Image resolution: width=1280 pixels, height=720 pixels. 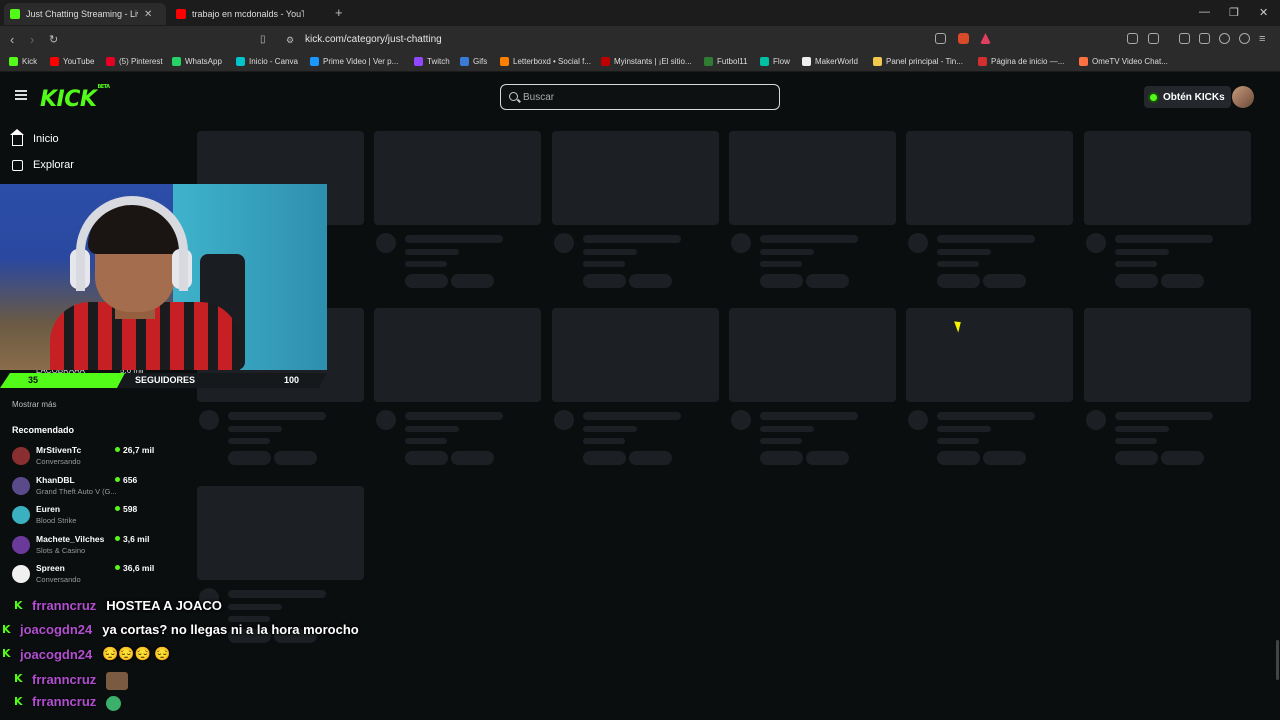 I want to click on extensions-icon, so click(x=1132, y=38).